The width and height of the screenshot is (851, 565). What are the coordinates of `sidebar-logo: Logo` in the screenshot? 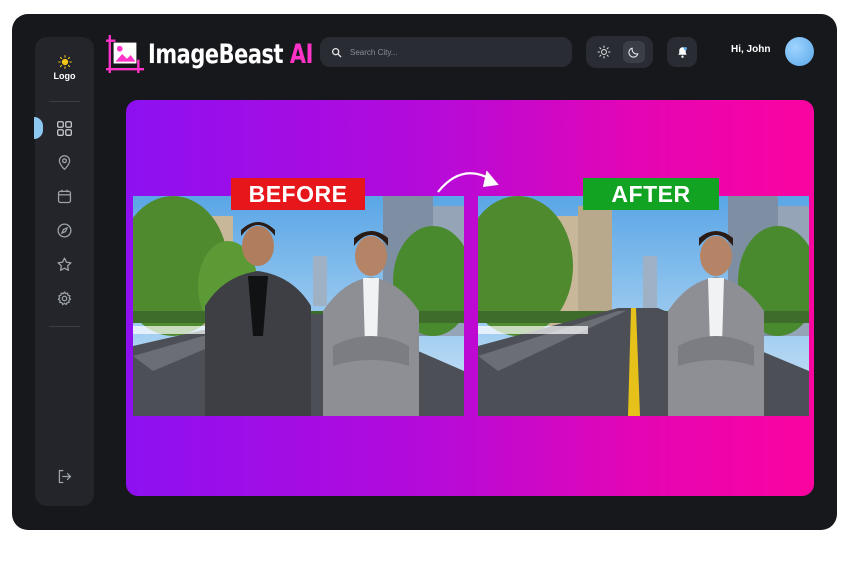 It's located at (64, 68).